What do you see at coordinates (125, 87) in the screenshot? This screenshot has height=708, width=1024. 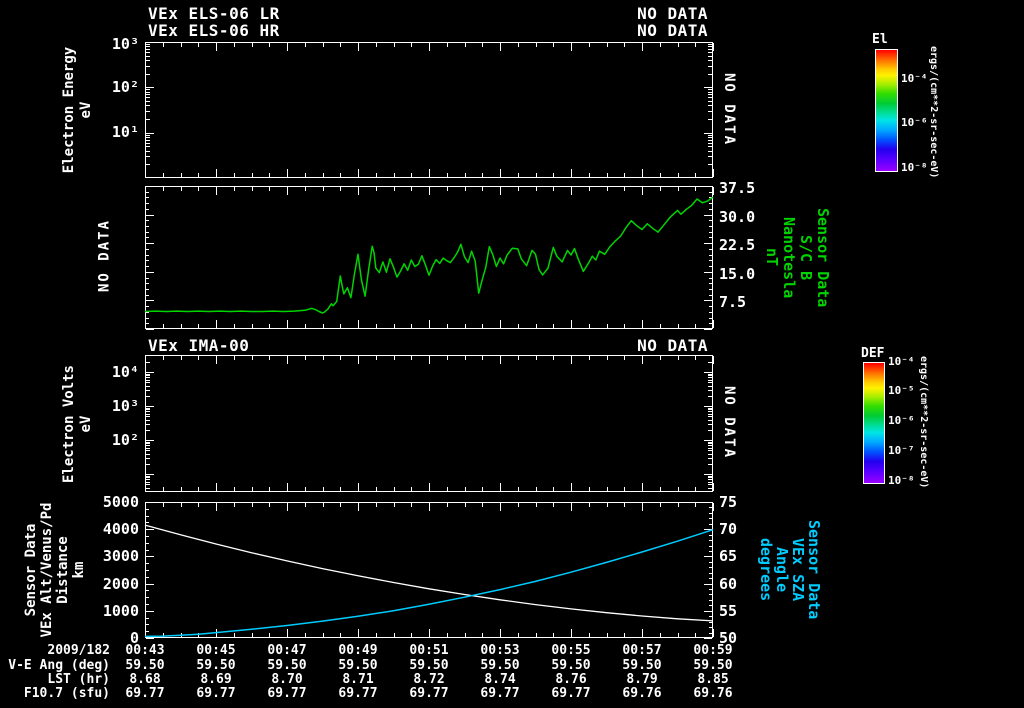 I see `panel1-ytick-100: 10²` at bounding box center [125, 87].